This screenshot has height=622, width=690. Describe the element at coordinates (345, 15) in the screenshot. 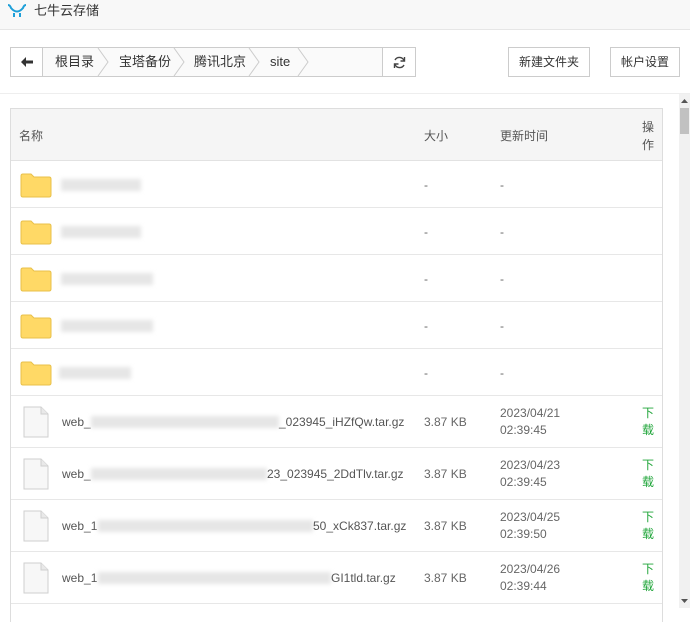

I see `title-bar: 七牛云存储` at that location.